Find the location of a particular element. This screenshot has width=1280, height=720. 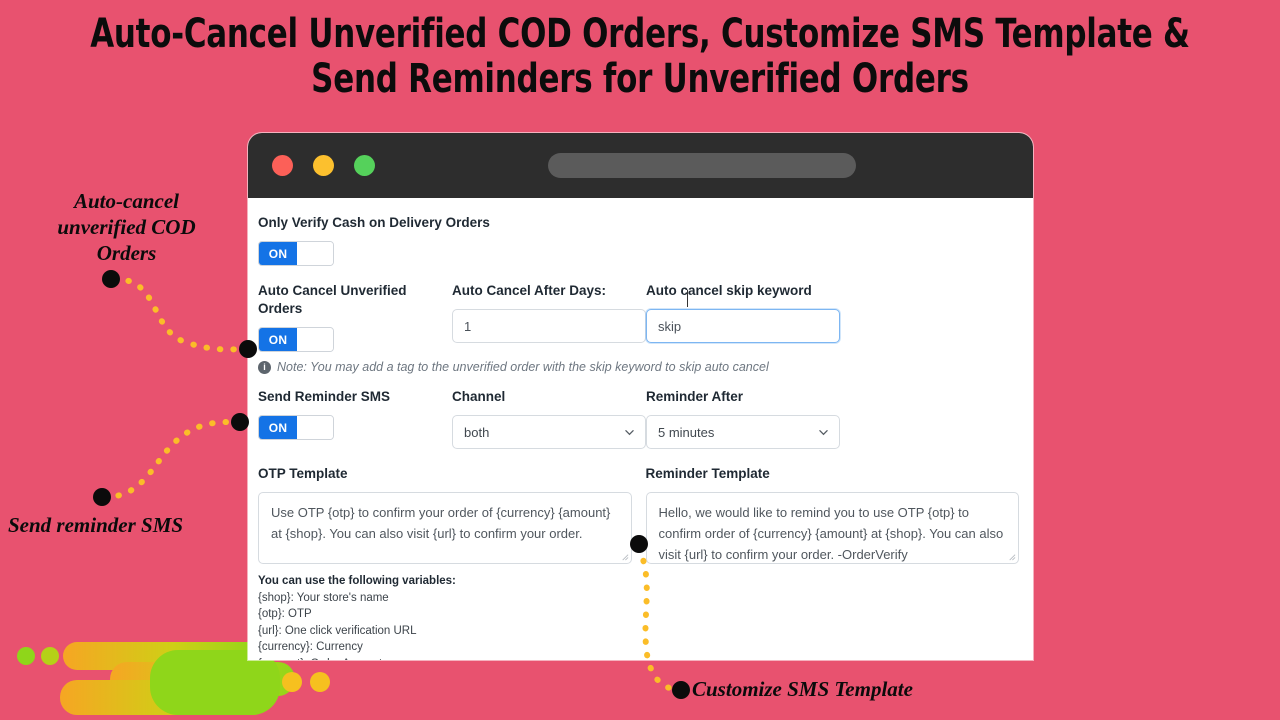

channel-label: Channel is located at coordinates (479, 396).